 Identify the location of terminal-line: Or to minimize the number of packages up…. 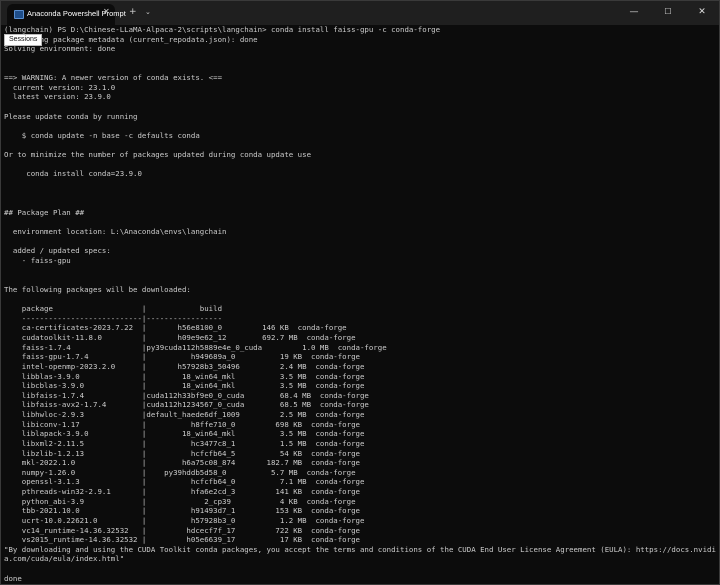
(158, 155).